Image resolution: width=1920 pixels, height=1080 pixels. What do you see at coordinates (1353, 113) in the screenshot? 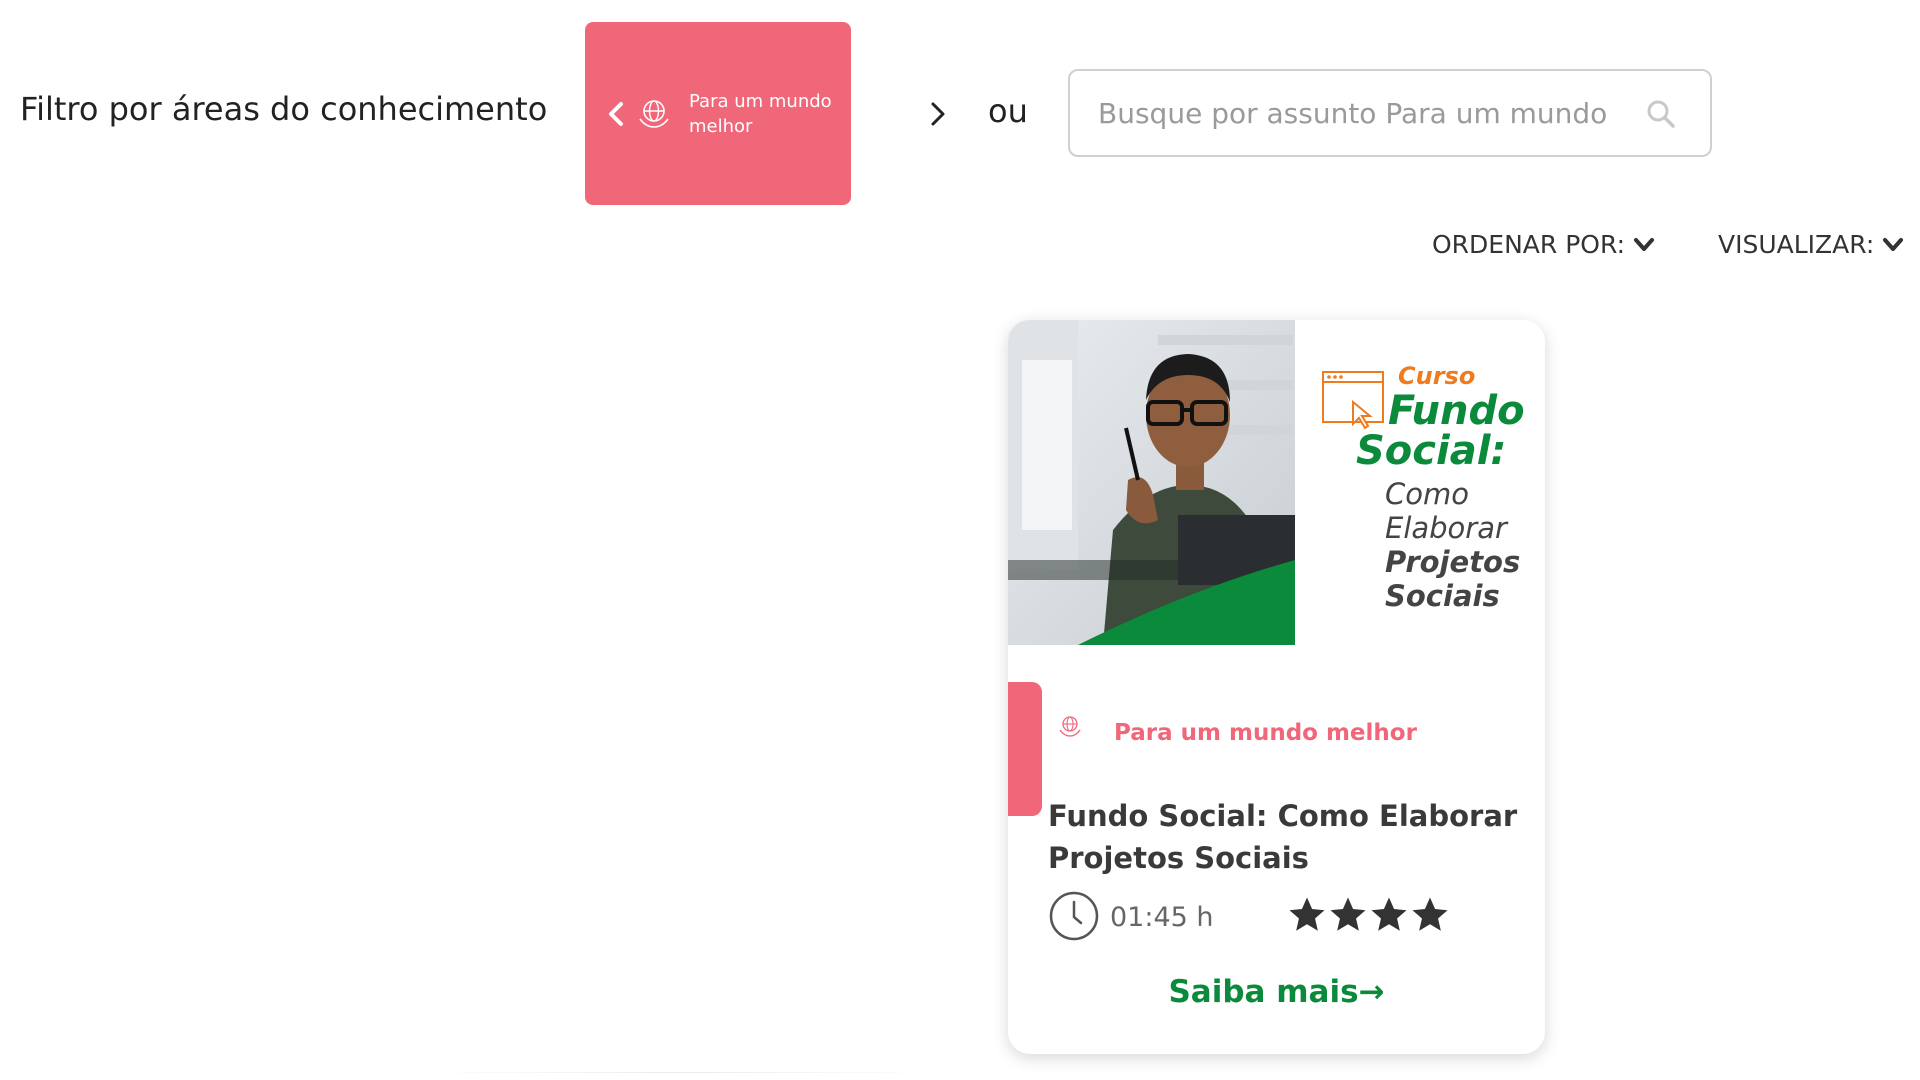
I see `search-input` at bounding box center [1353, 113].